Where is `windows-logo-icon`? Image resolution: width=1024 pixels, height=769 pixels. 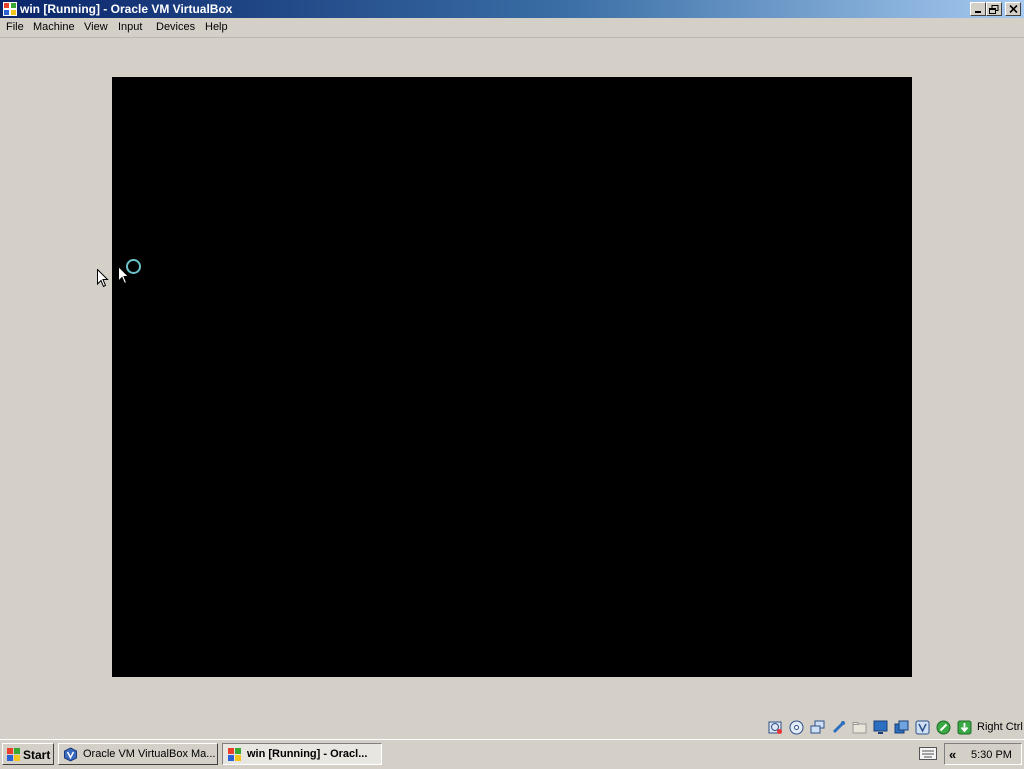
windows-logo-icon is located at coordinates (13, 754).